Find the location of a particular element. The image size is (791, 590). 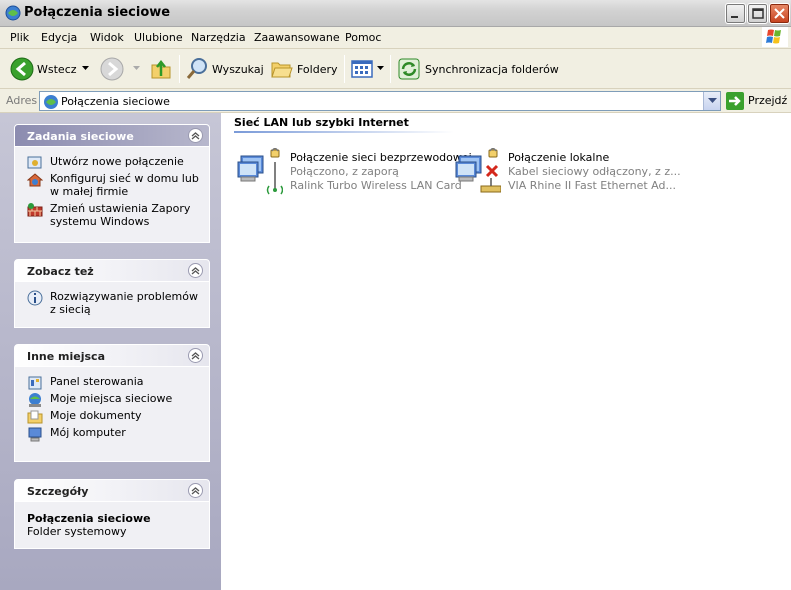

go-button: Przejdź is located at coordinates (757, 101).